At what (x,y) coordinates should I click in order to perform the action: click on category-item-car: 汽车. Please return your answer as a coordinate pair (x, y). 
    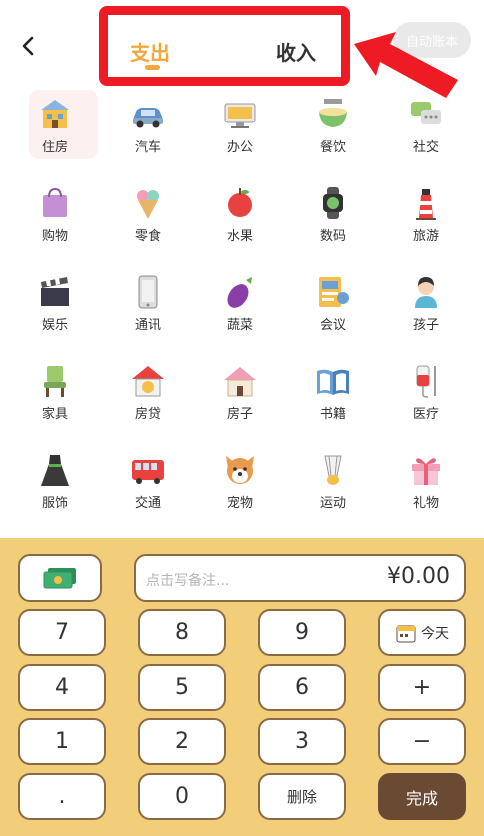
    Looking at the image, I should click on (148, 126).